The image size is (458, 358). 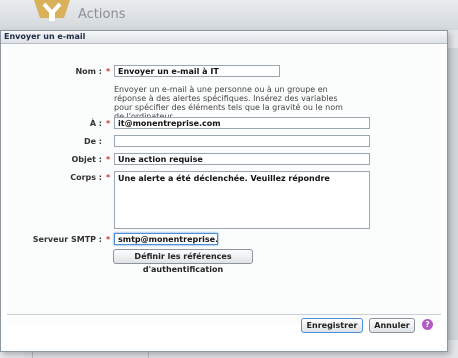 What do you see at coordinates (392, 325) in the screenshot?
I see `cancel-button: Annuler` at bounding box center [392, 325].